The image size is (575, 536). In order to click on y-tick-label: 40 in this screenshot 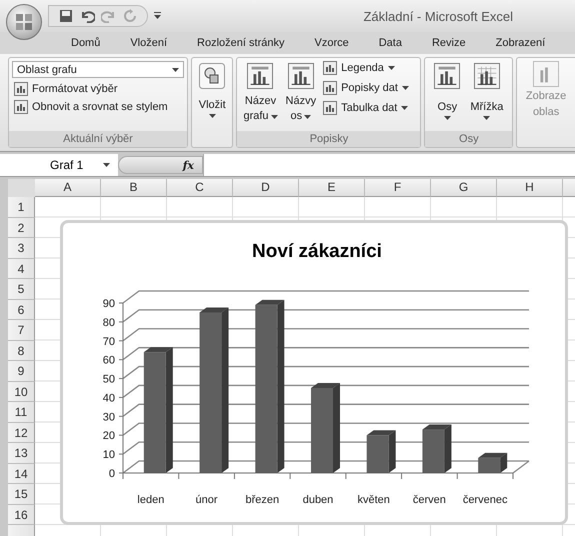, I will do `click(108, 398)`.